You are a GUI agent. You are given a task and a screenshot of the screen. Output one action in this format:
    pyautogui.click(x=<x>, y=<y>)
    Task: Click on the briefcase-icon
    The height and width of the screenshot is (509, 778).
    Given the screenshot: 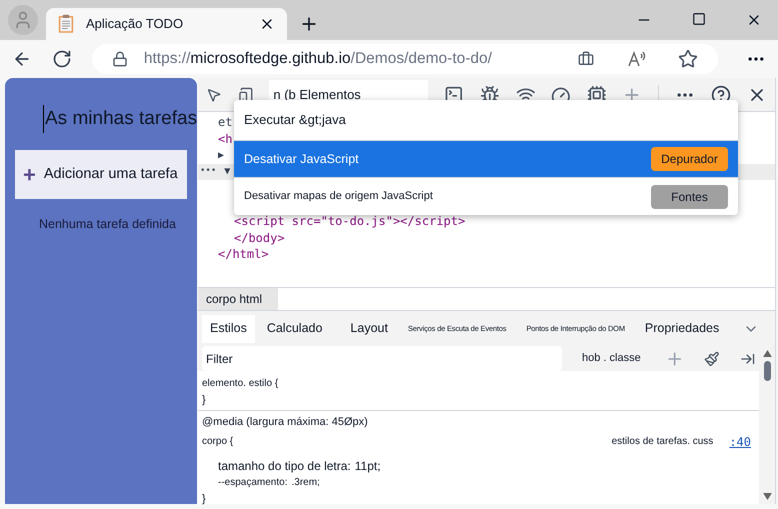 What is the action you would take?
    pyautogui.click(x=586, y=59)
    